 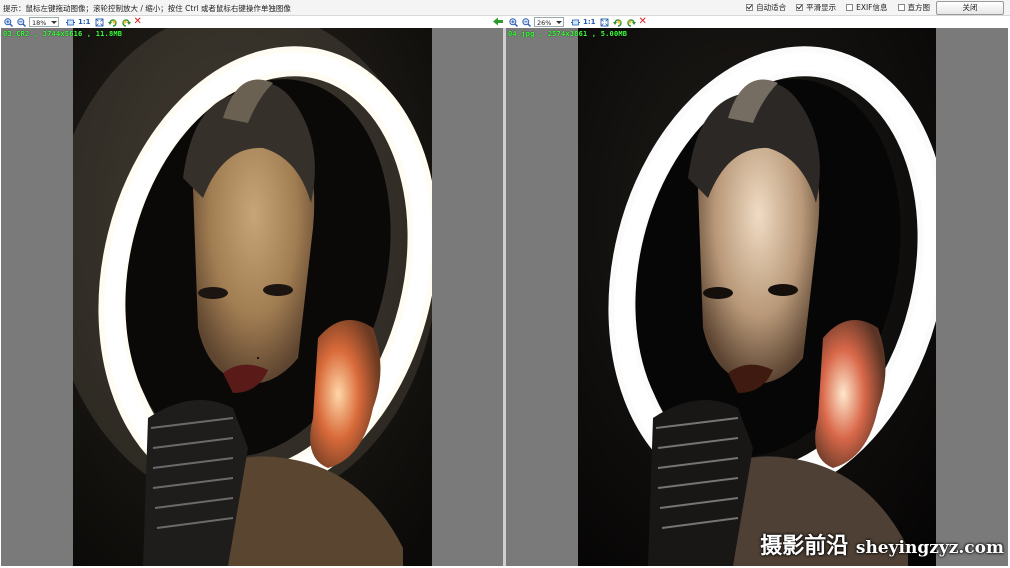 What do you see at coordinates (821, 7) in the screenshot?
I see `smooth-display-label: 平滑显示` at bounding box center [821, 7].